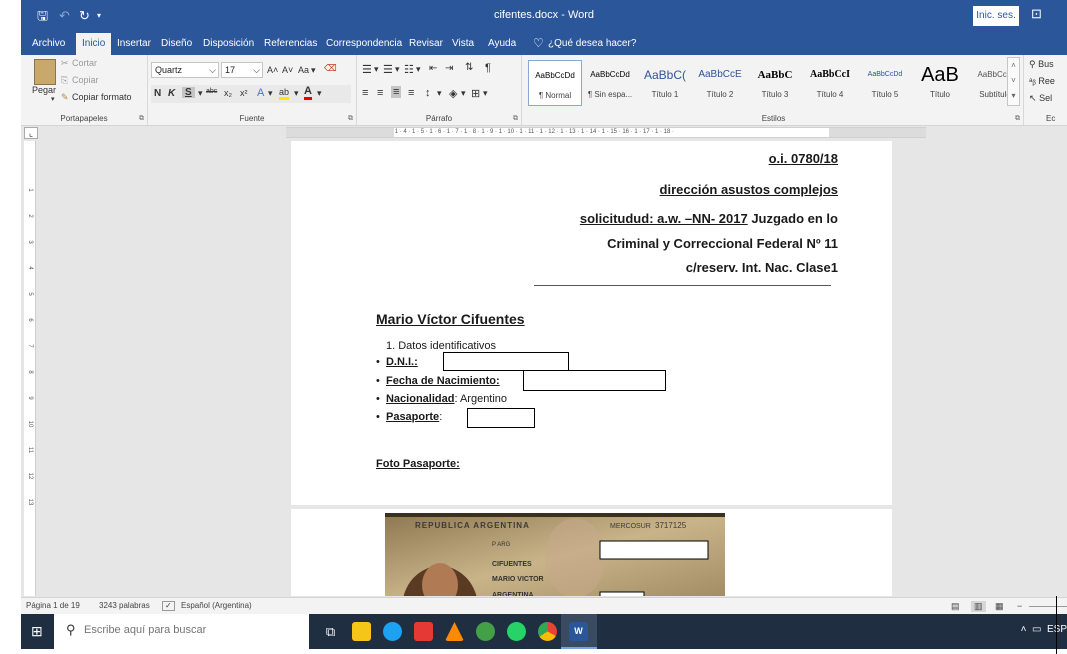 The height and width of the screenshot is (654, 1067). What do you see at coordinates (449, 68) in the screenshot?
I see `increase-indent-icon: ⇥` at bounding box center [449, 68].